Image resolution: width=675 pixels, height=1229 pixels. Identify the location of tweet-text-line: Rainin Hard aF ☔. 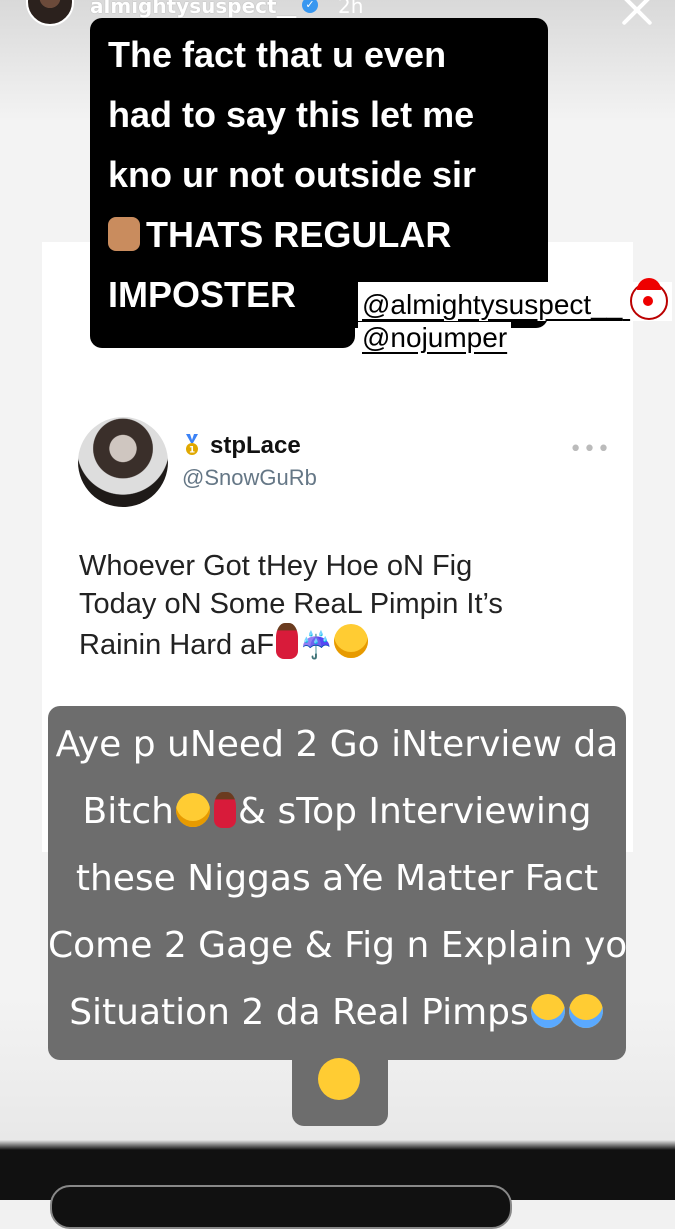
(344, 643).